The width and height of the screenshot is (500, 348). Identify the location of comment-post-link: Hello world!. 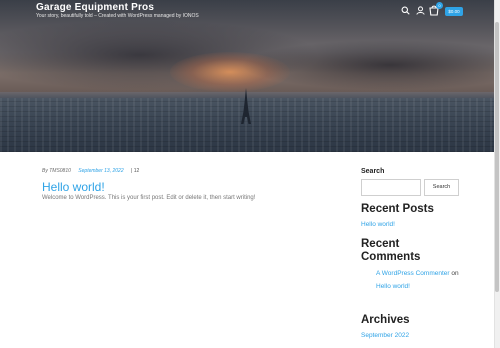
(393, 286).